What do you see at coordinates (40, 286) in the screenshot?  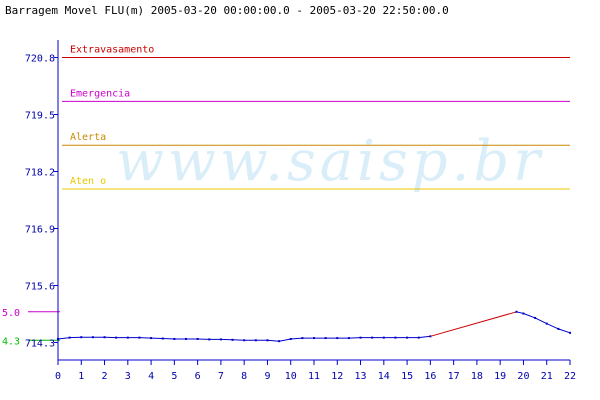 I see `y-tick-label: 715.6` at bounding box center [40, 286].